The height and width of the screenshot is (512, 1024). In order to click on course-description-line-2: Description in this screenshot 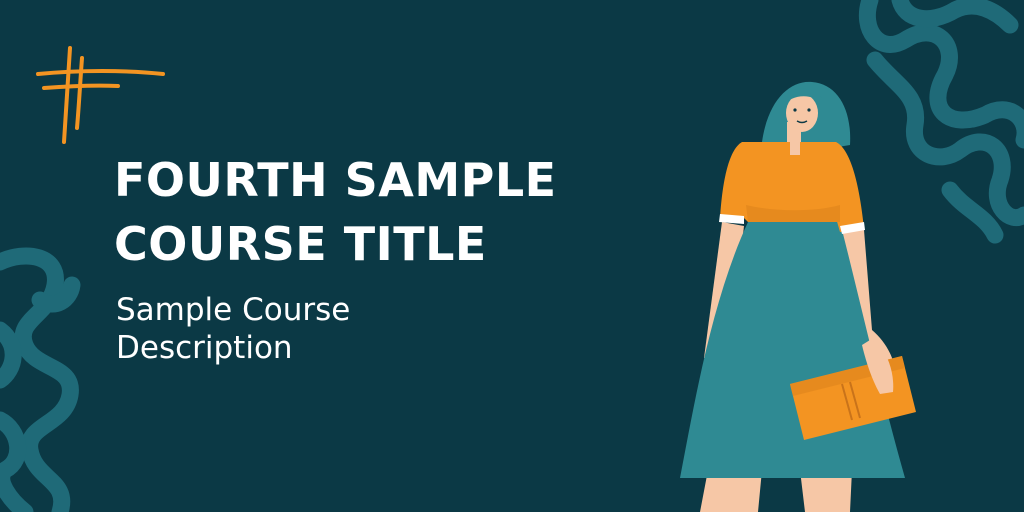, I will do `click(204, 348)`.